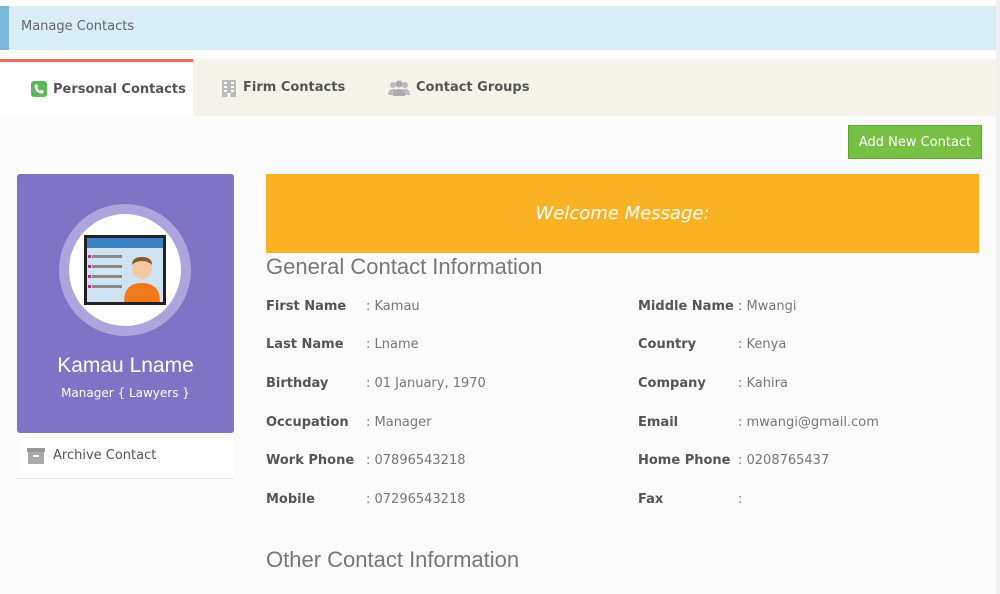  Describe the element at coordinates (690, 499) in the screenshot. I see `field-fax: Fax :` at that location.